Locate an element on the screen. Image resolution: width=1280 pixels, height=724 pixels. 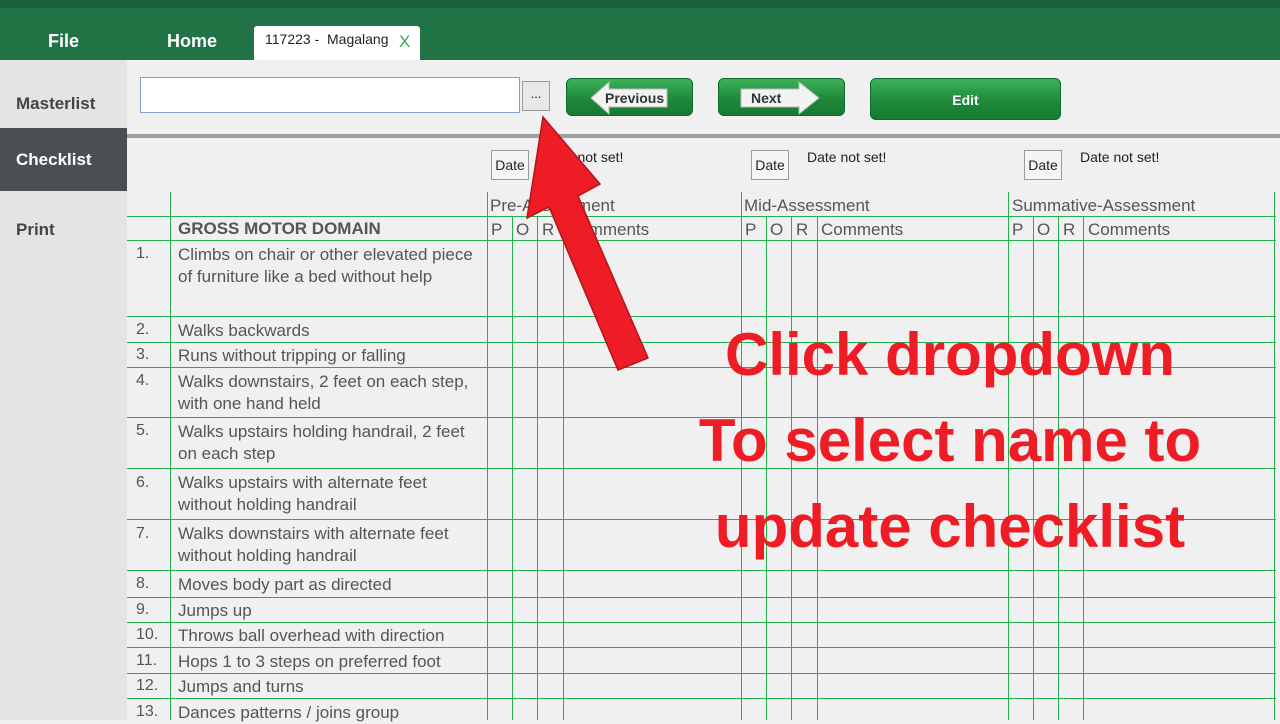
menu-file: File is located at coordinates (63, 41).